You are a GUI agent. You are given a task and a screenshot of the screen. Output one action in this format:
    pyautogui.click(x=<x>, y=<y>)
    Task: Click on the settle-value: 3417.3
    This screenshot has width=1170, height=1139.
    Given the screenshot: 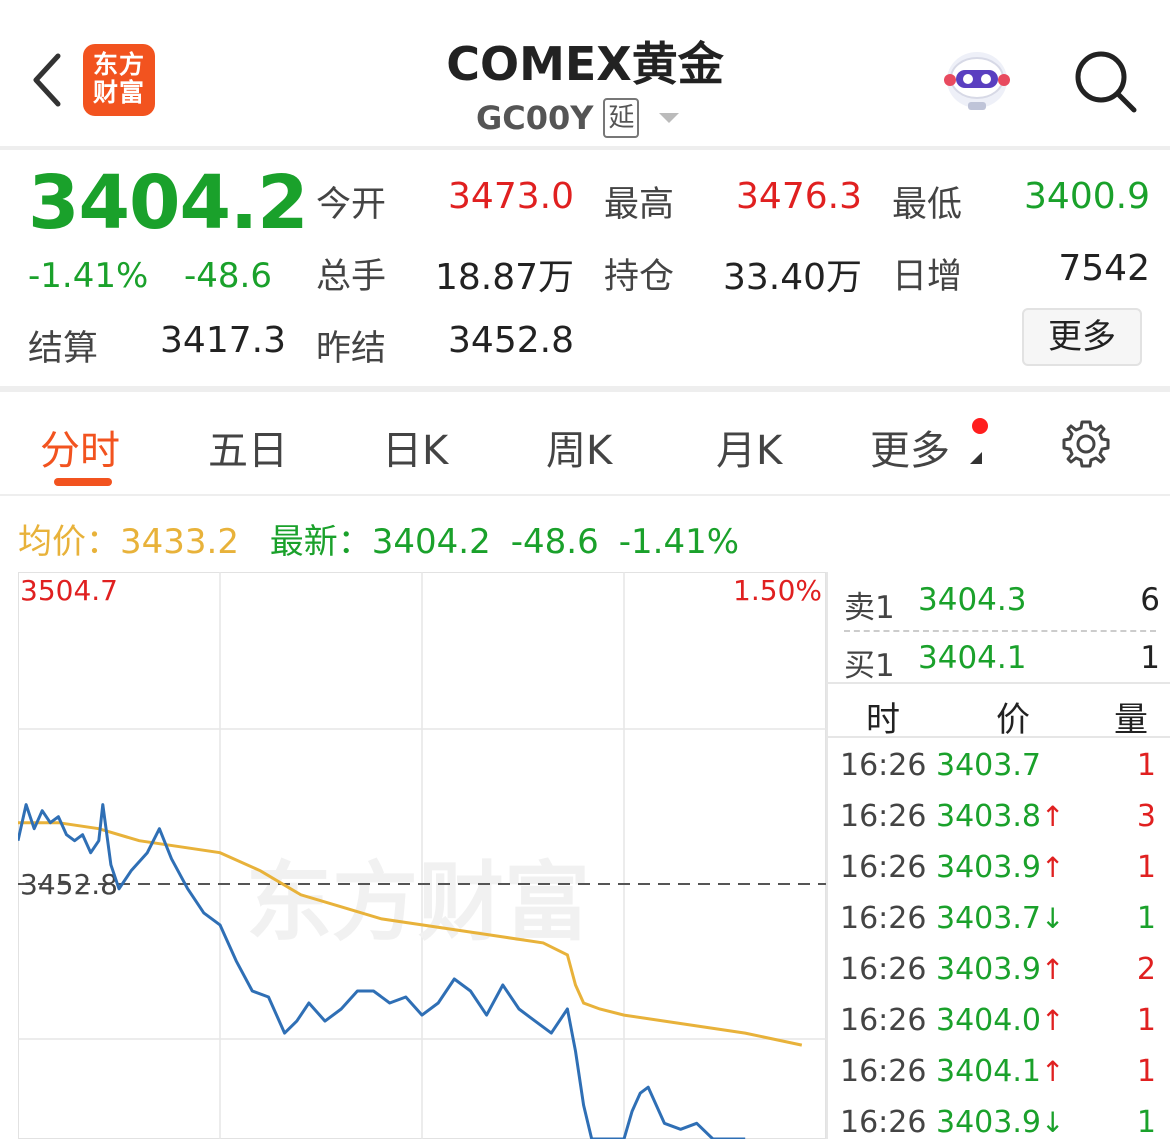 What is the action you would take?
    pyautogui.click(x=223, y=340)
    